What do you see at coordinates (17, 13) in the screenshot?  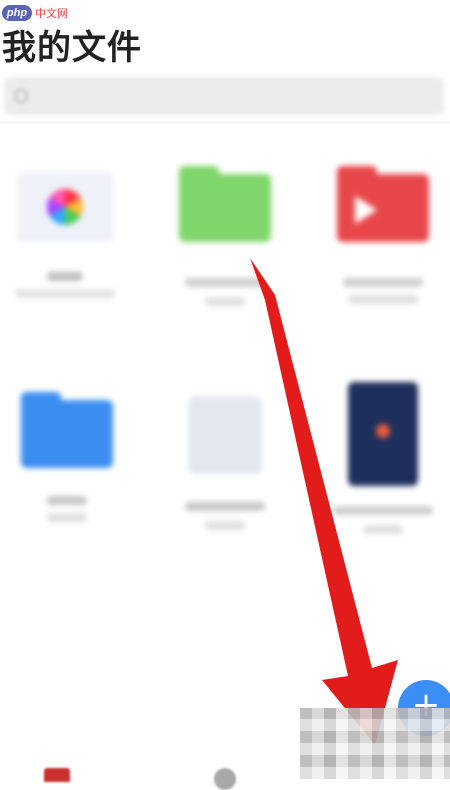 I see `watermark-logo: php` at bounding box center [17, 13].